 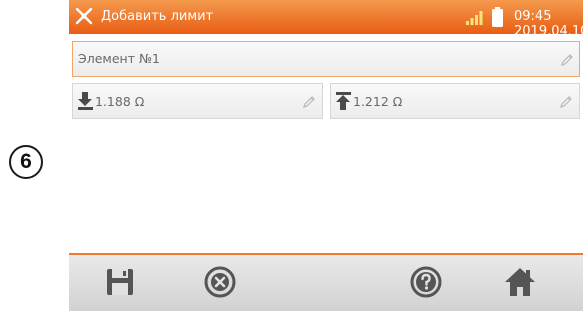 I want to click on element-name-value: Элемент №1, so click(x=119, y=58).